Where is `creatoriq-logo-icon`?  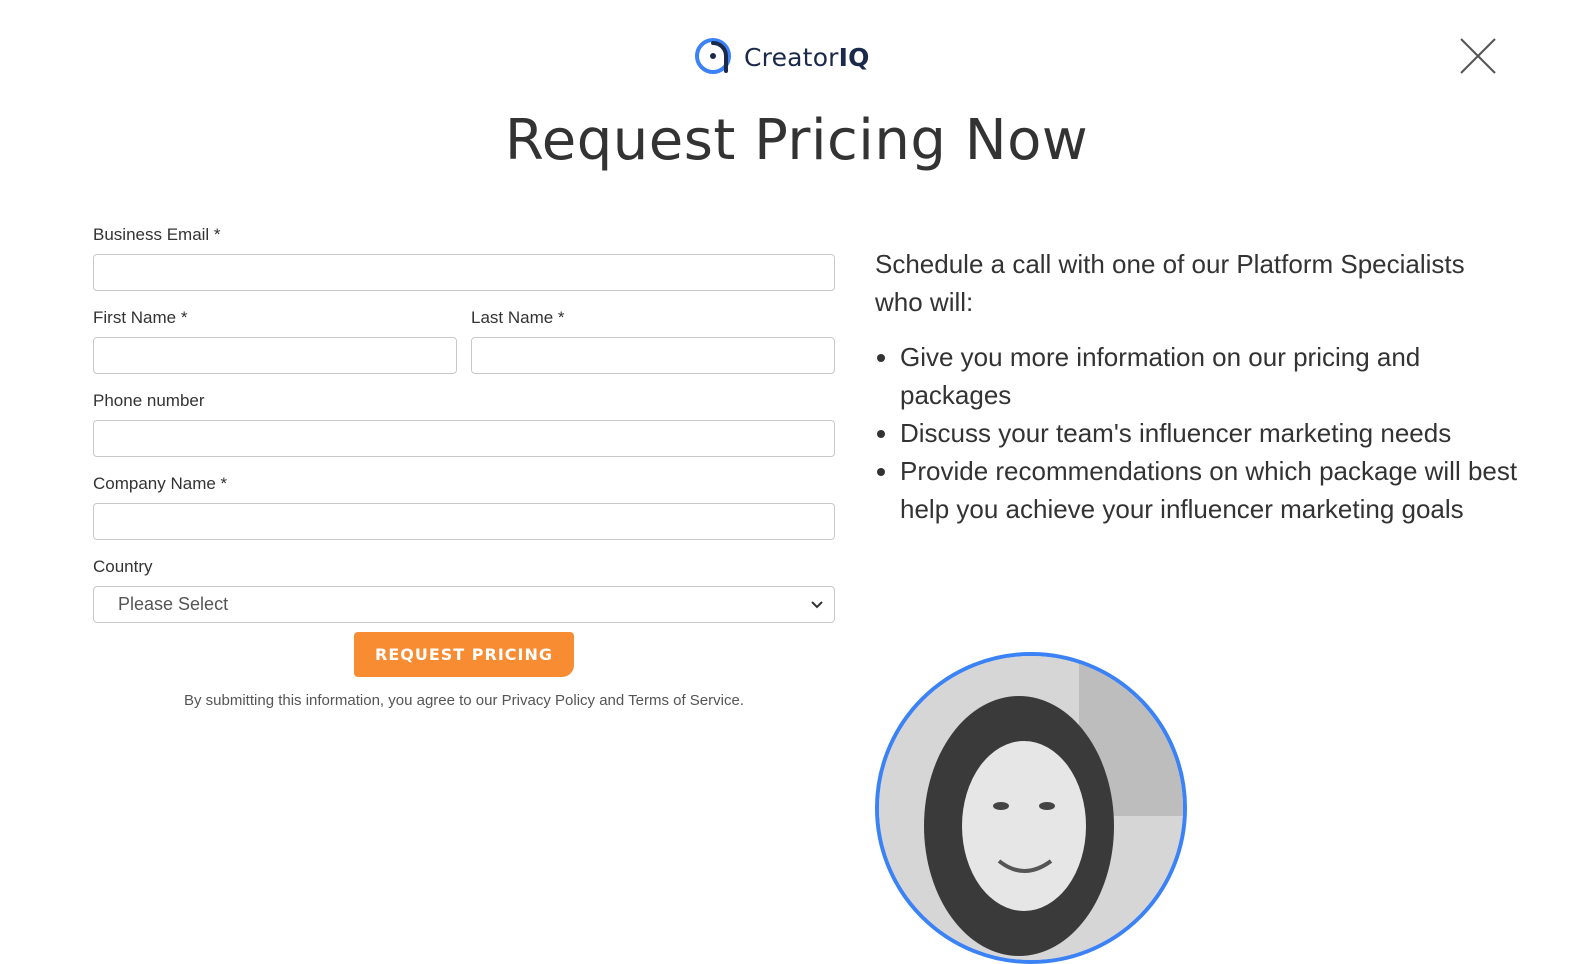 creatoriq-logo-icon is located at coordinates (713, 56).